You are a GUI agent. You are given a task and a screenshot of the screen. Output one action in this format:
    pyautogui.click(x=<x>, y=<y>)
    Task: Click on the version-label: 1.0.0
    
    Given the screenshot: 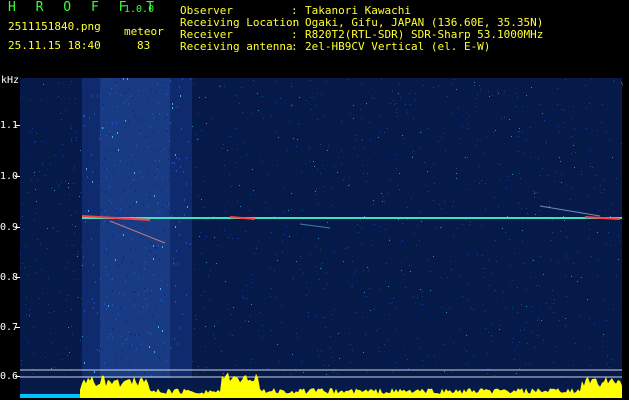 What is the action you would take?
    pyautogui.click(x=139, y=9)
    